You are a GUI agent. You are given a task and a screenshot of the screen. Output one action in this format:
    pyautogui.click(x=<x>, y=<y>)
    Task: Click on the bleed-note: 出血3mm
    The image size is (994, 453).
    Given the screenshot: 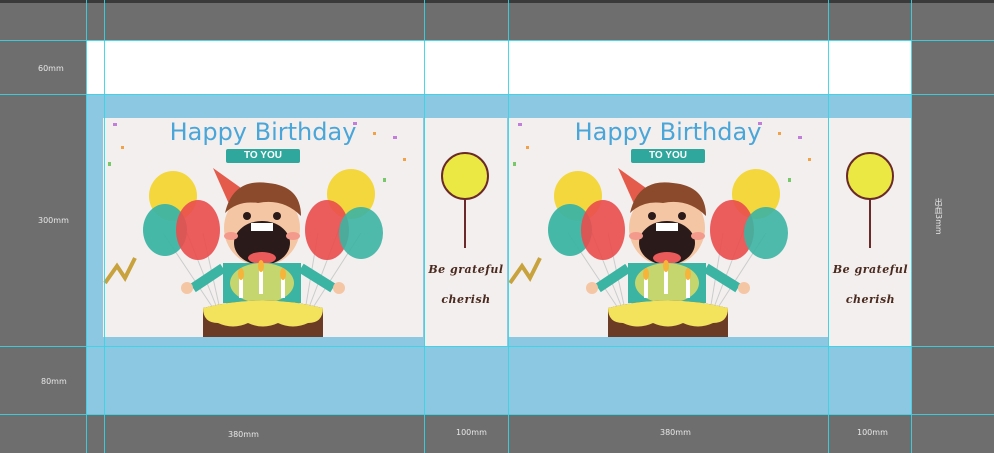 What is the action you would take?
    pyautogui.click(x=938, y=216)
    